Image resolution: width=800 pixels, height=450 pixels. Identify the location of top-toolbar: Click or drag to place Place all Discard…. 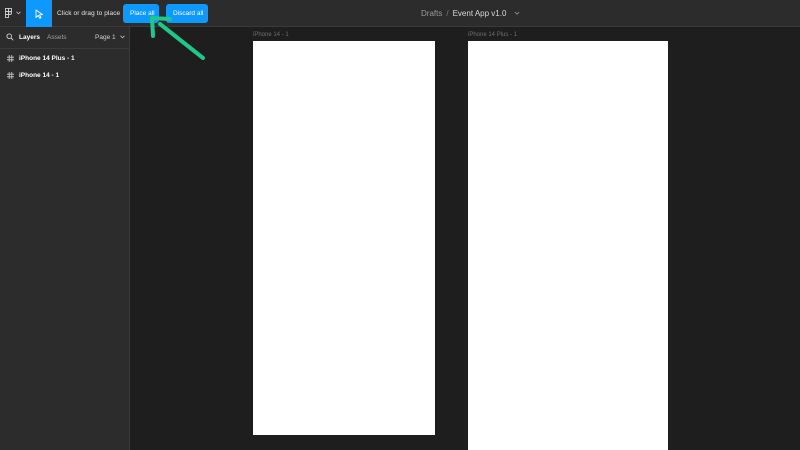
(400, 13).